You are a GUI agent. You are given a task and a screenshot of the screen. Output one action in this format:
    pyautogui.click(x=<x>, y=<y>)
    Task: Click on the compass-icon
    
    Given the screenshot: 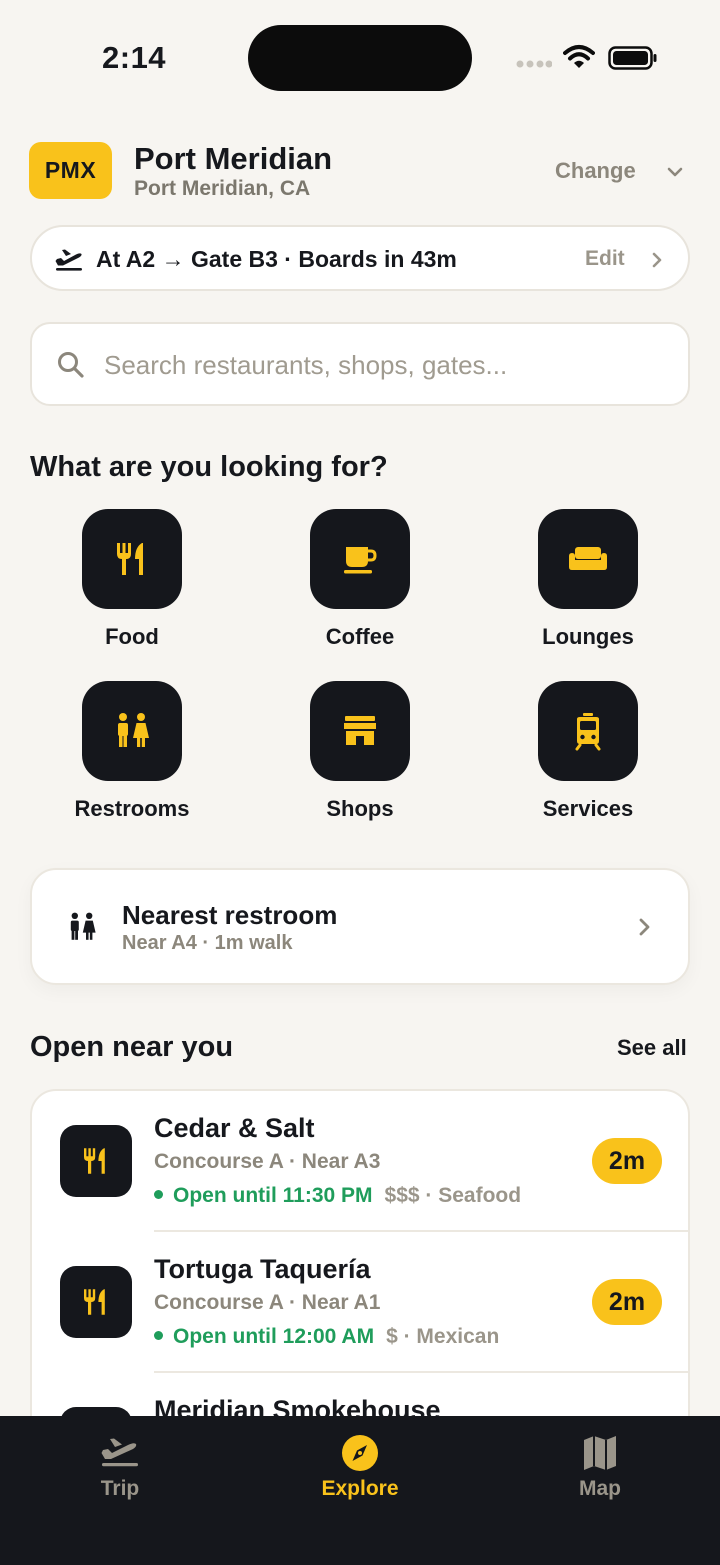 What is the action you would take?
    pyautogui.click(x=360, y=1453)
    